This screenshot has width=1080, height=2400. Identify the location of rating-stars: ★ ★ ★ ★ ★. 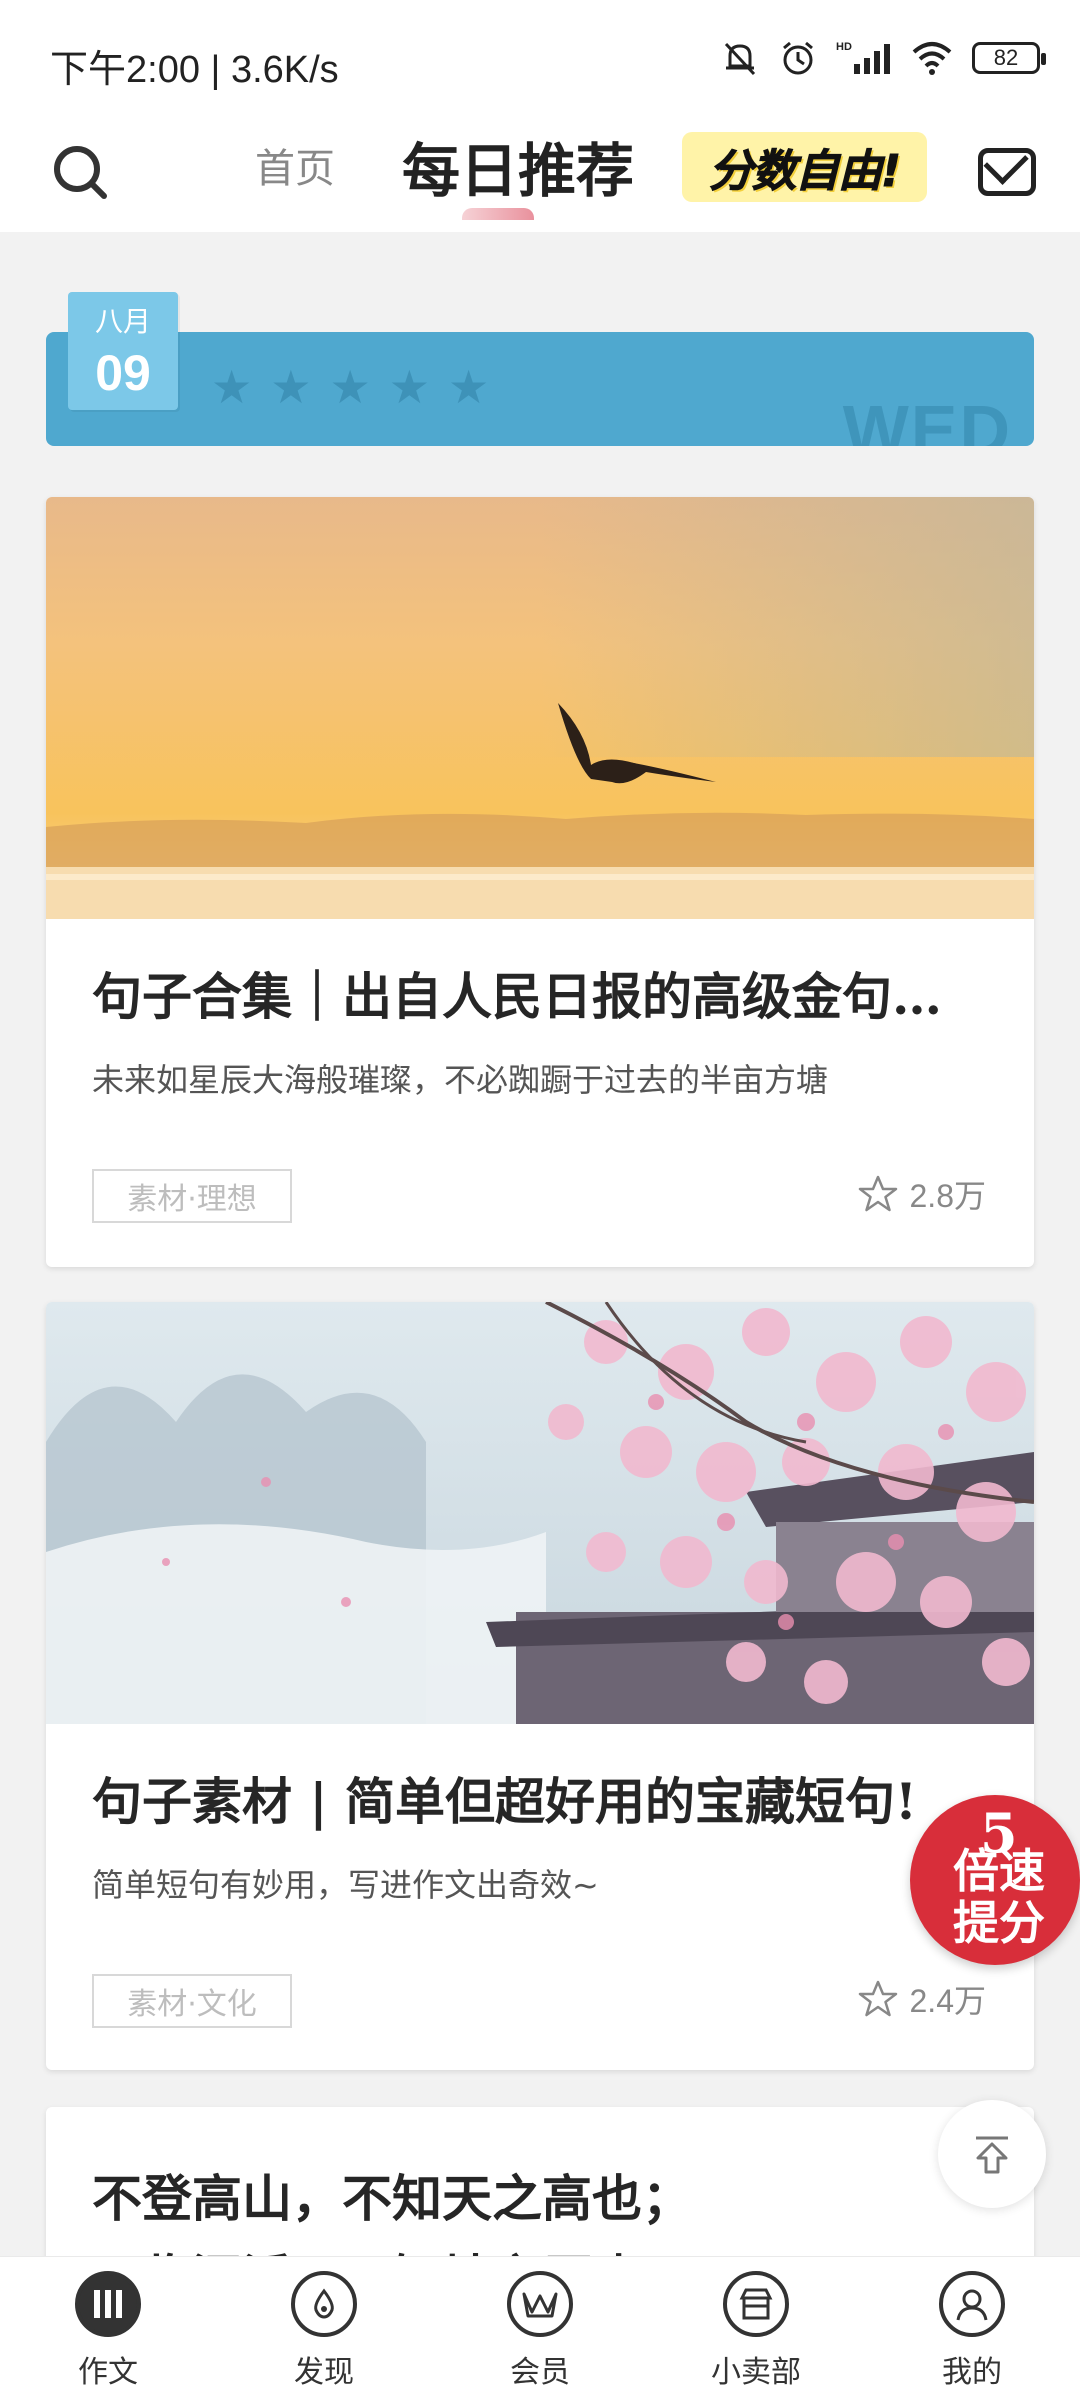
(350, 387).